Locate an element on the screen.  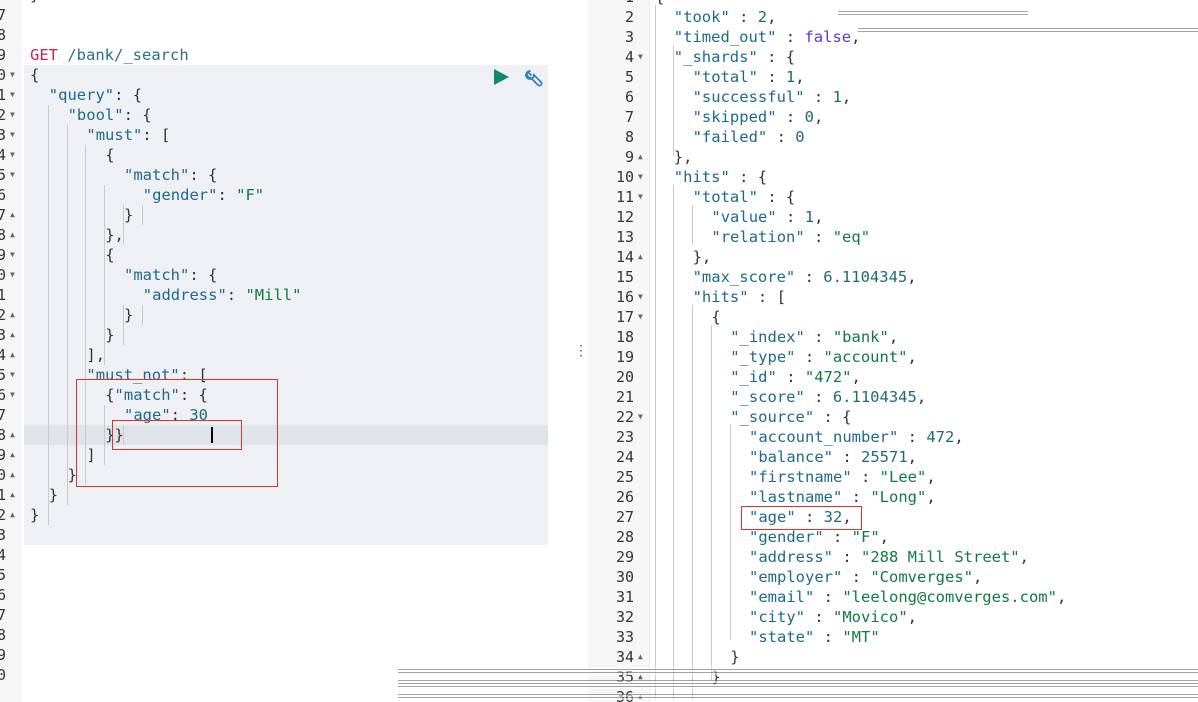
line-number: 3 is located at coordinates (629, 37).